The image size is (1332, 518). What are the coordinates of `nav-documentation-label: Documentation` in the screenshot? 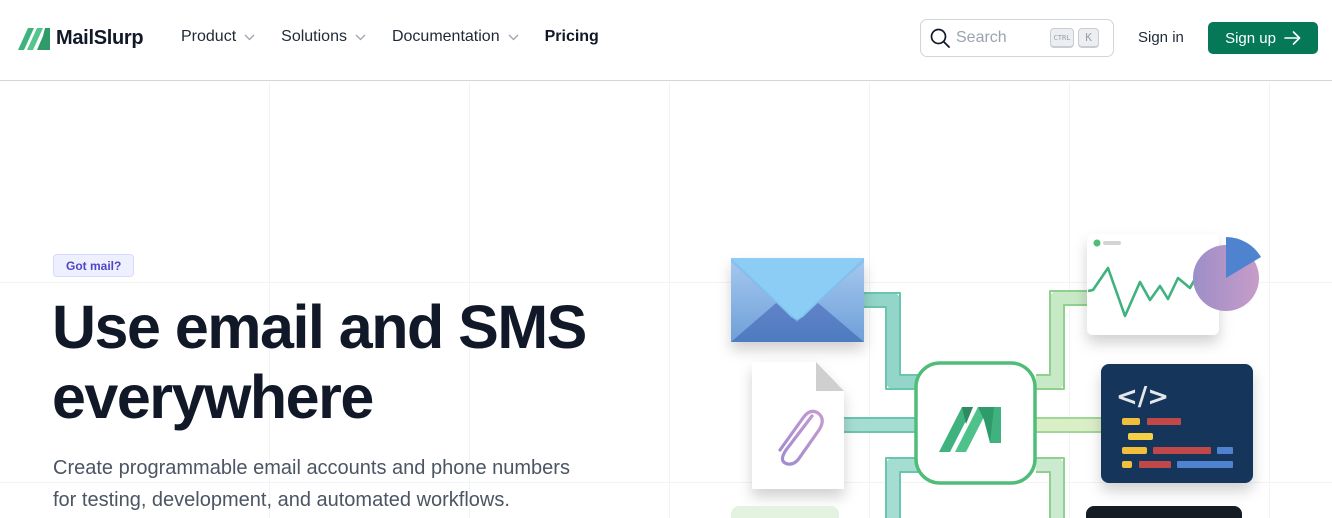 It's located at (445, 36).